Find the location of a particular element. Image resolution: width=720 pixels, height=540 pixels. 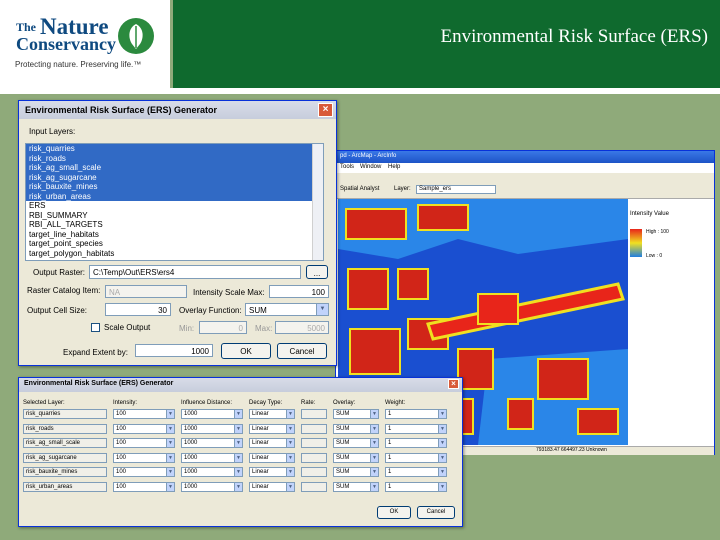

catalog-item-field: NA is located at coordinates (146, 291).